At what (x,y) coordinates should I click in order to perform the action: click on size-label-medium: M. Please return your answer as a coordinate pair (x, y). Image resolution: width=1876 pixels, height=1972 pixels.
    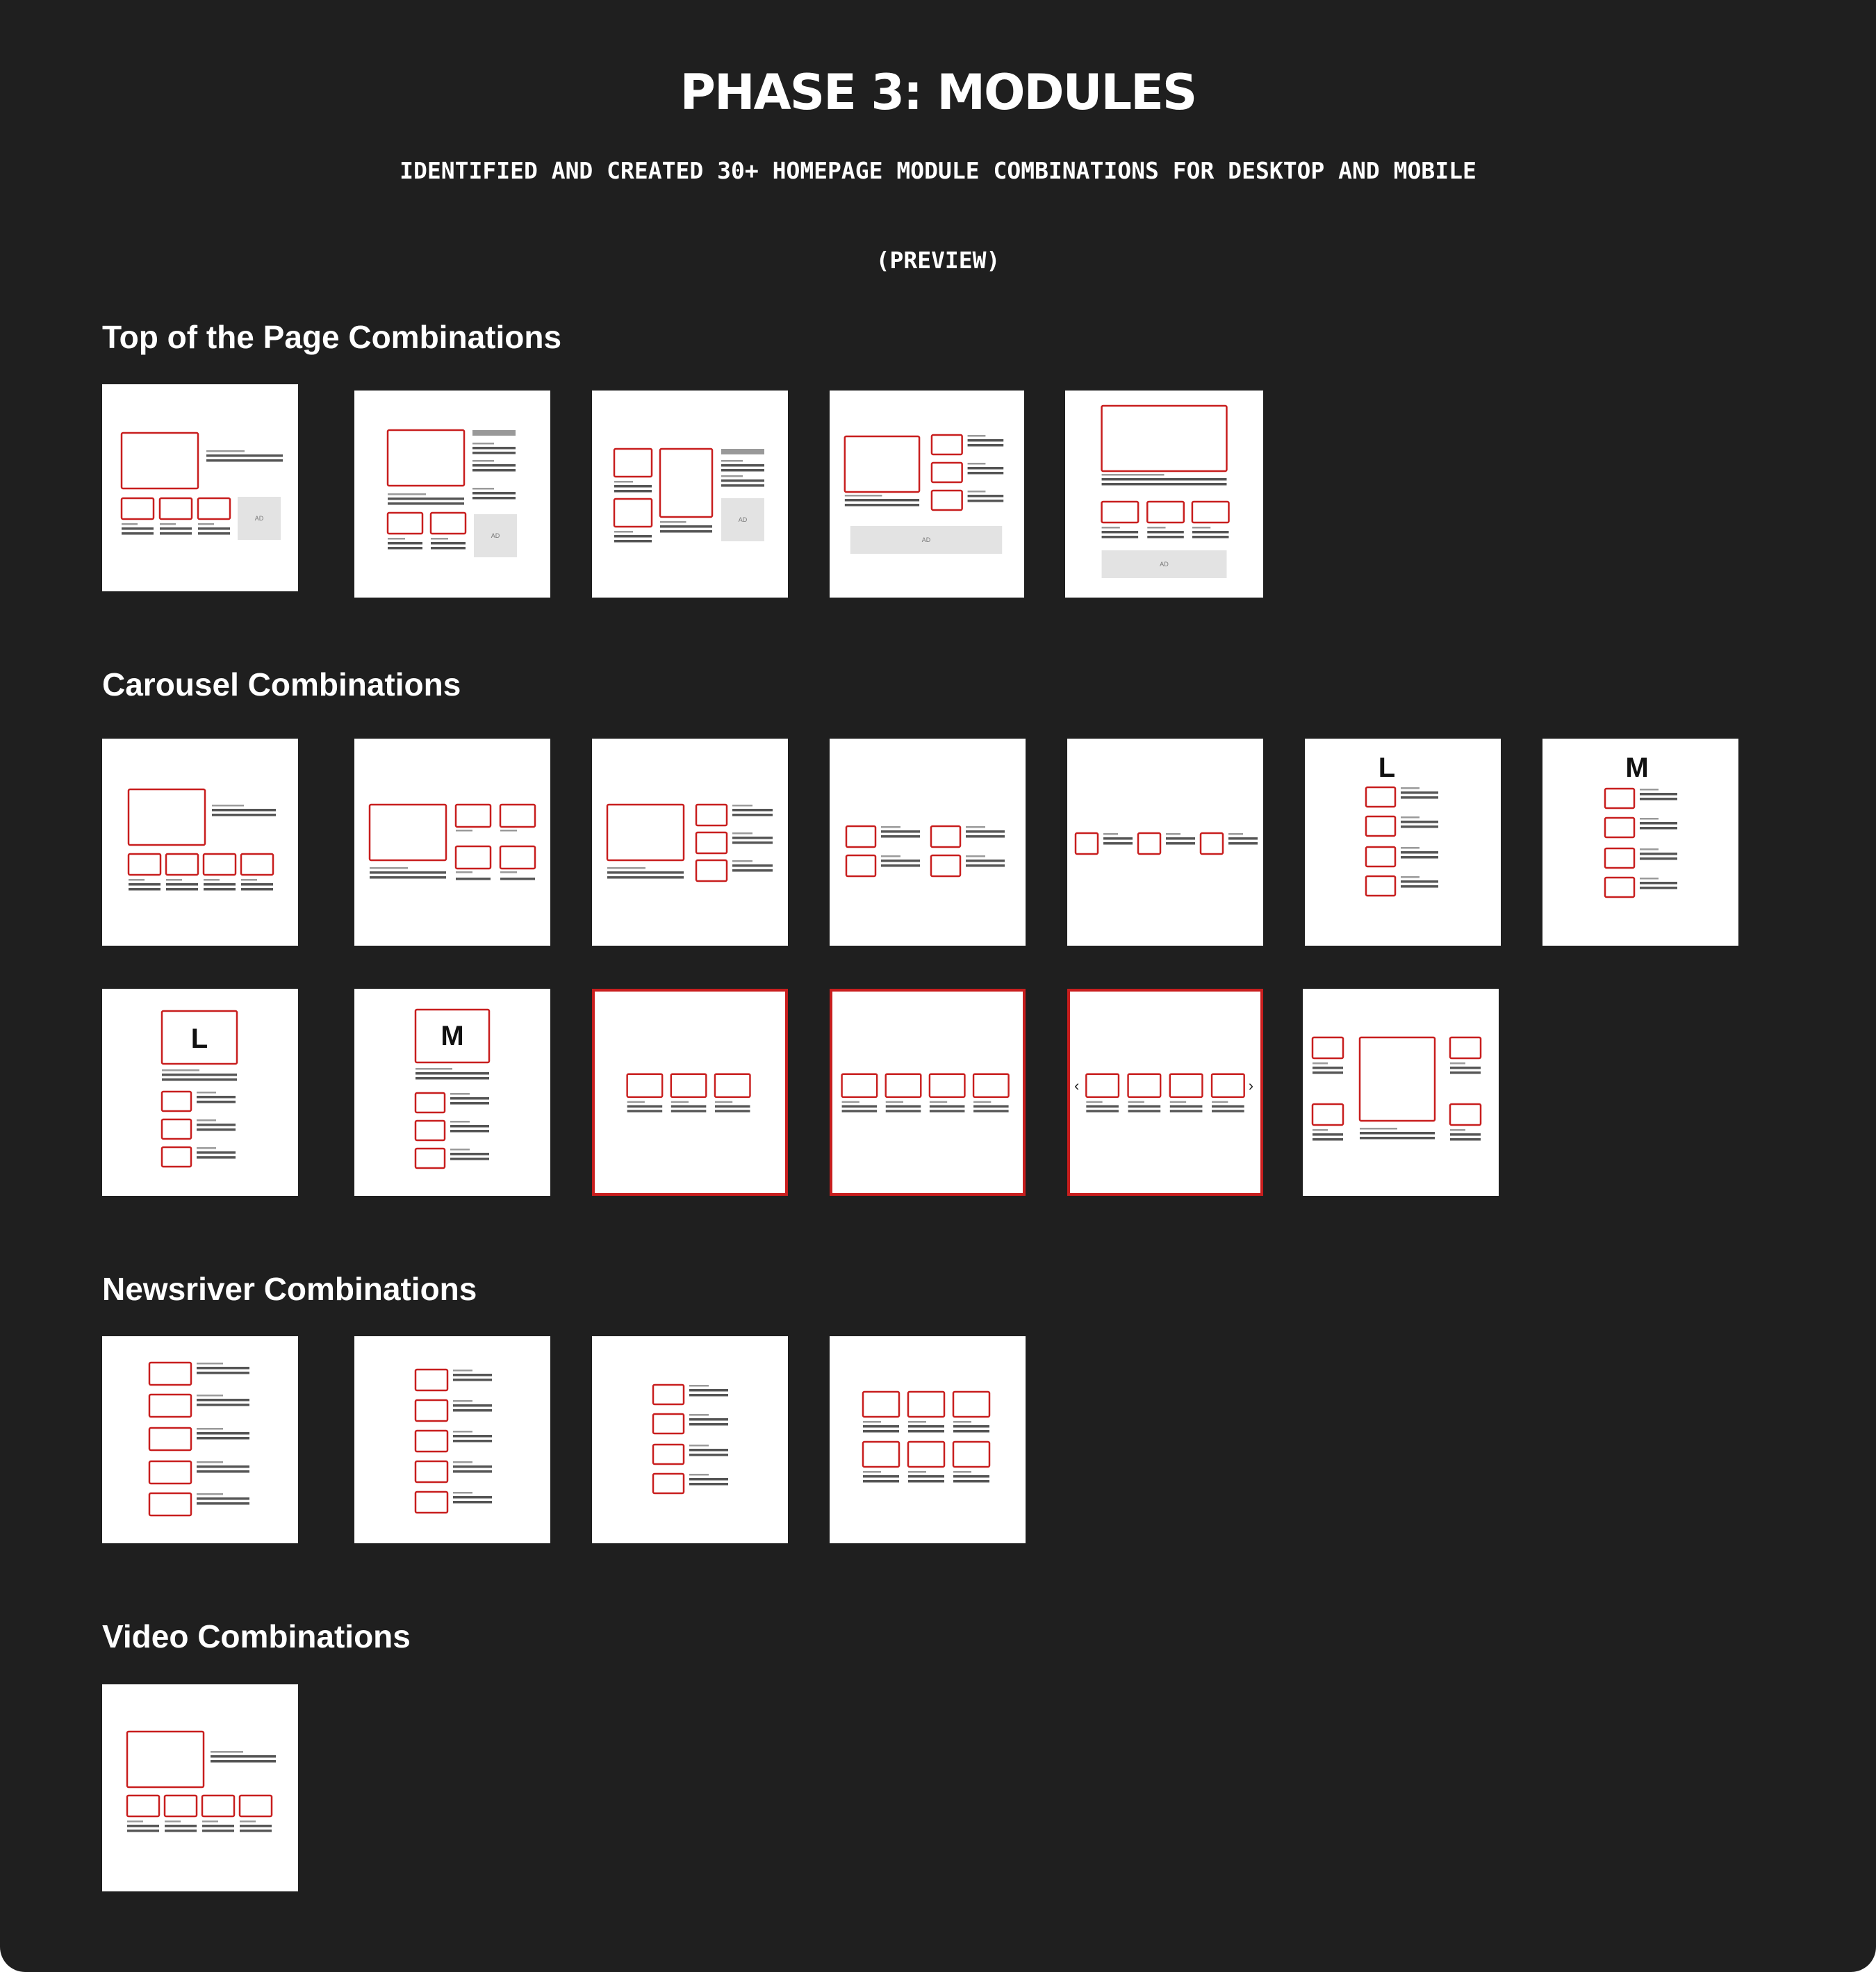
    Looking at the image, I should click on (1636, 768).